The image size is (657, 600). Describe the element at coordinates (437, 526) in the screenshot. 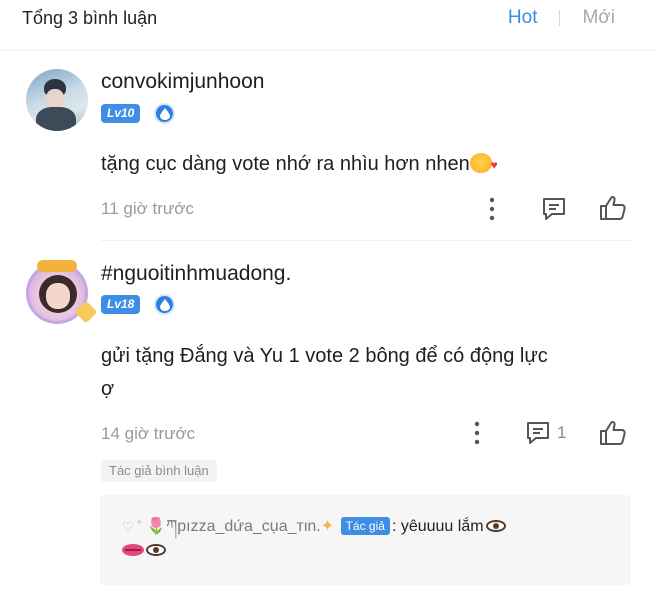

I see `reply-text: : yêuuuu lắm` at that location.